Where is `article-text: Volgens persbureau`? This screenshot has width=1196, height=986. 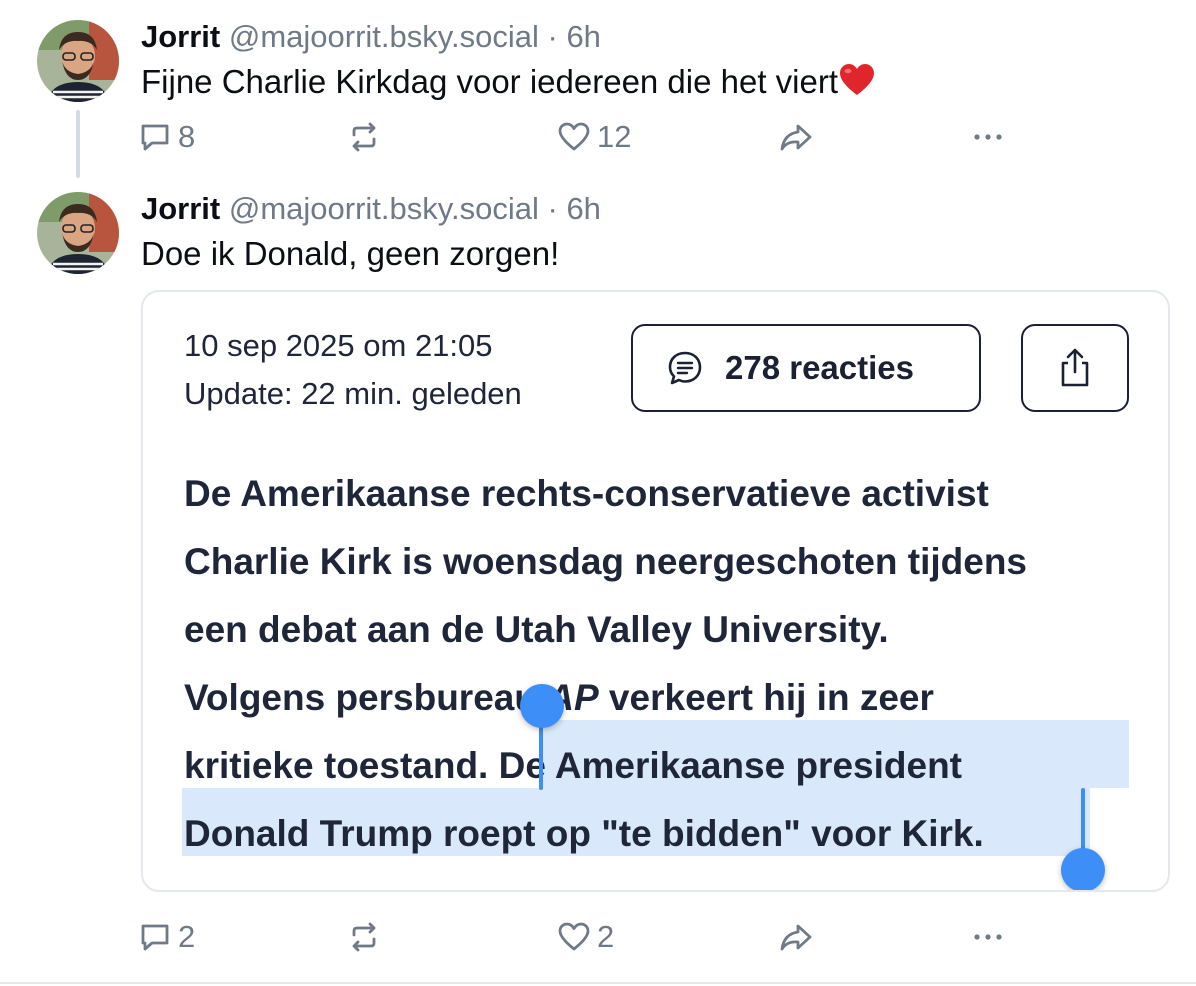 article-text: Volgens persbureau is located at coordinates (366, 697).